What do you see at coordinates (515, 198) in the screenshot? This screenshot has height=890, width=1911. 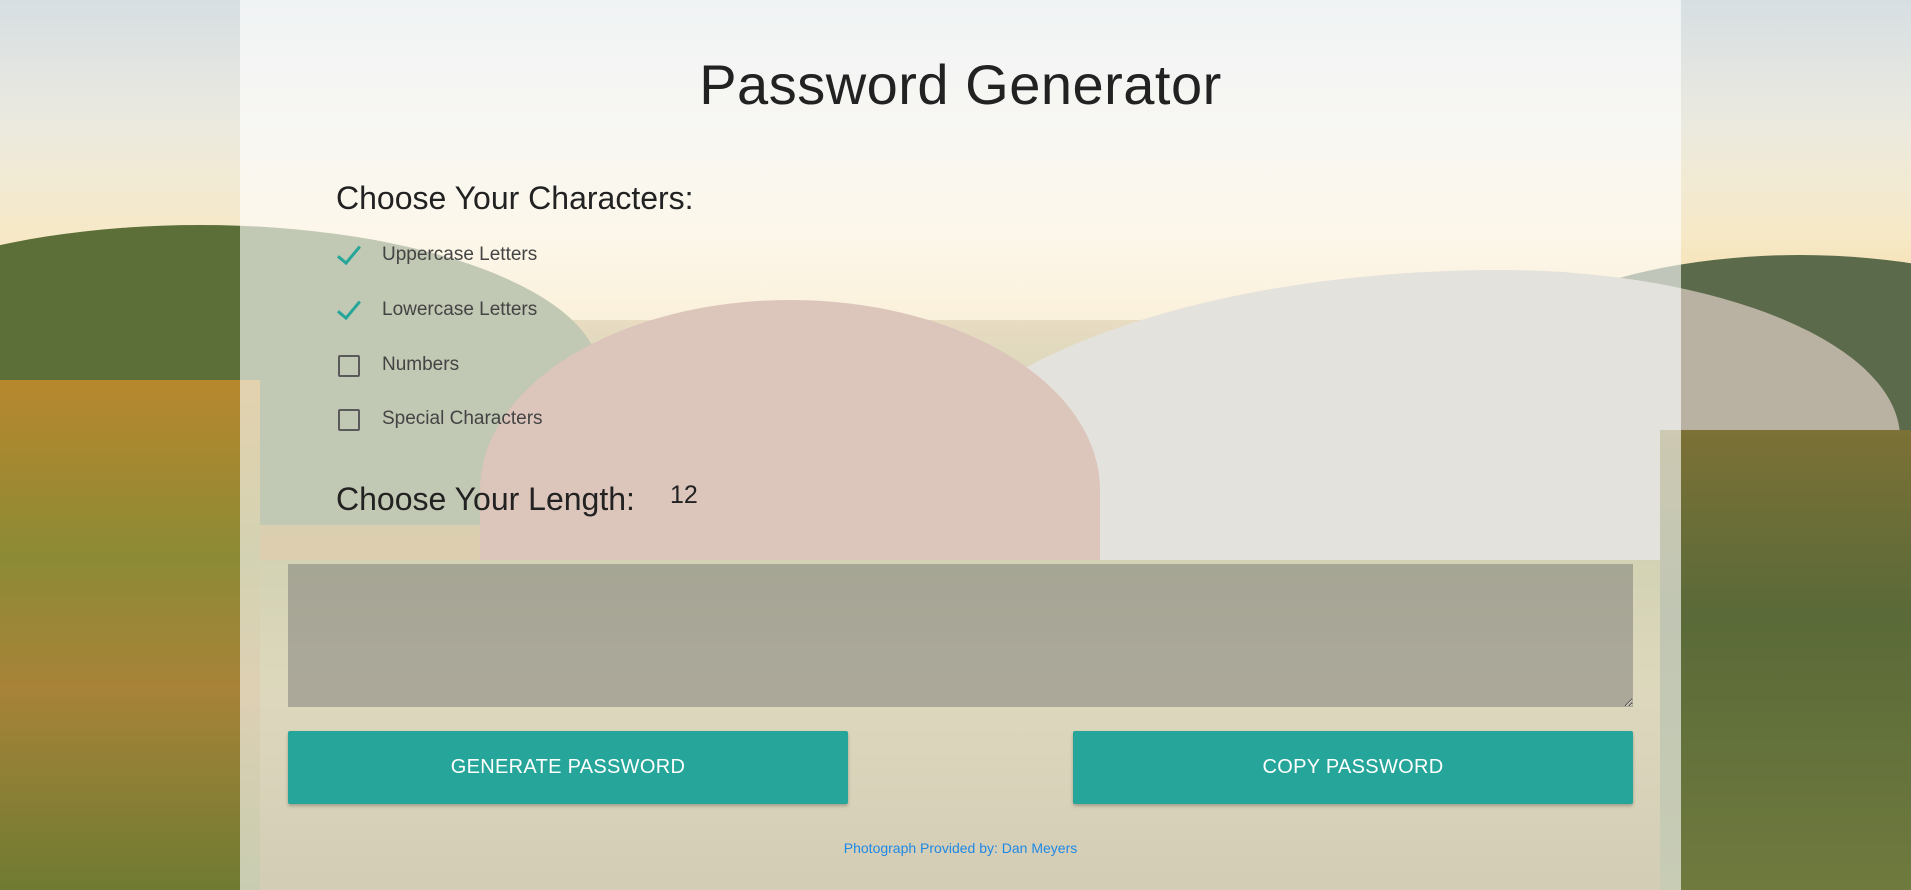 I see `characters-heading: Choose Your Characters:` at bounding box center [515, 198].